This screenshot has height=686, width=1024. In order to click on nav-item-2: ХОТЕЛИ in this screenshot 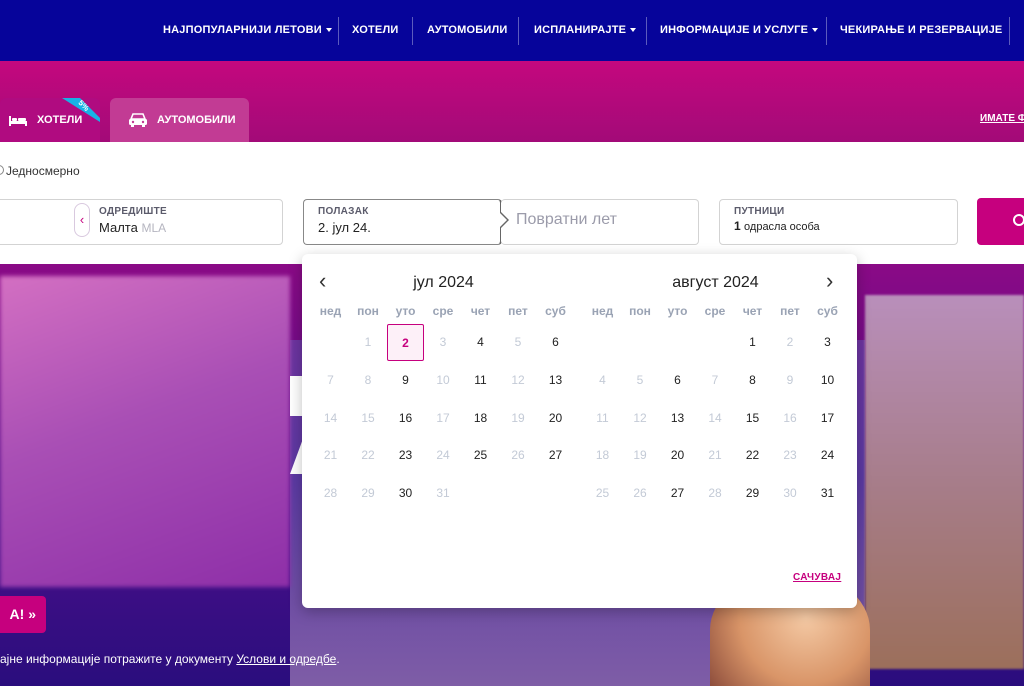, I will do `click(375, 30)`.